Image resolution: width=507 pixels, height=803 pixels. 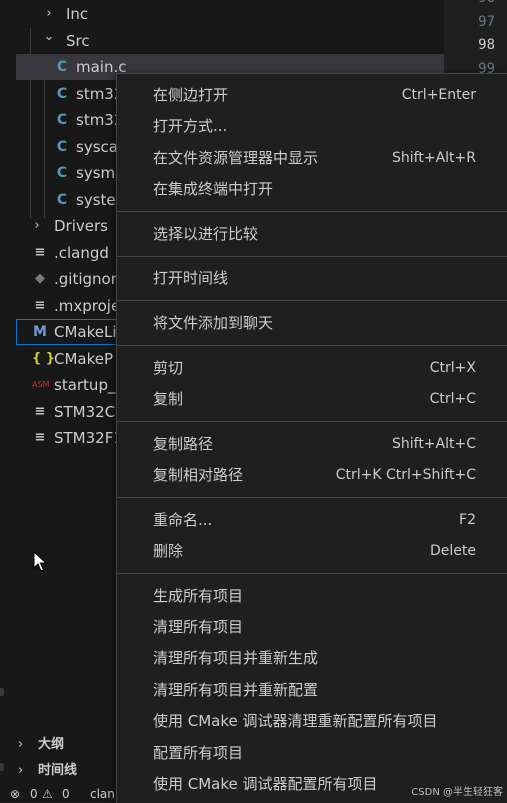 What do you see at coordinates (312, 596) in the screenshot?
I see `menu-item: 生成所有项目` at bounding box center [312, 596].